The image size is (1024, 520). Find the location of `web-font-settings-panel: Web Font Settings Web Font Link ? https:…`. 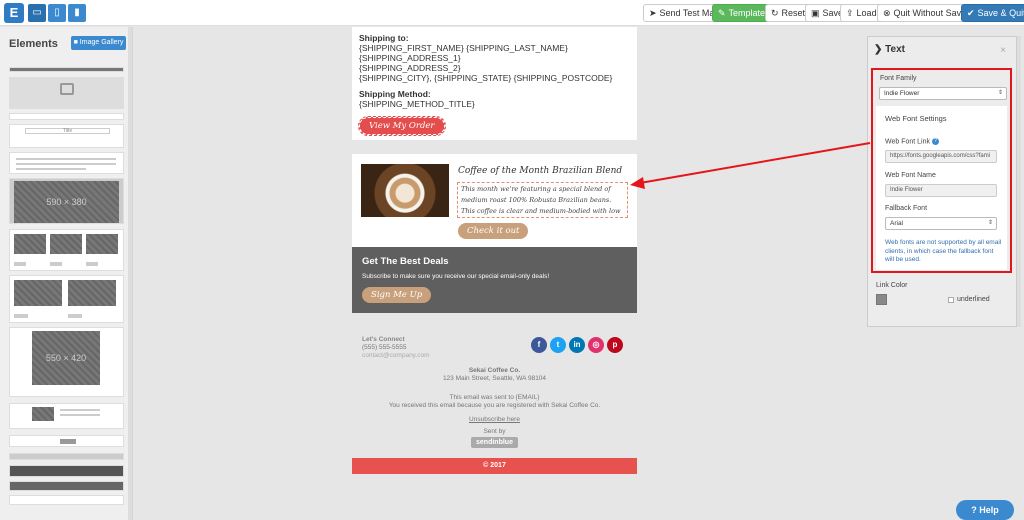

web-font-settings-panel: Web Font Settings Web Font Link ? https:… is located at coordinates (941, 188).